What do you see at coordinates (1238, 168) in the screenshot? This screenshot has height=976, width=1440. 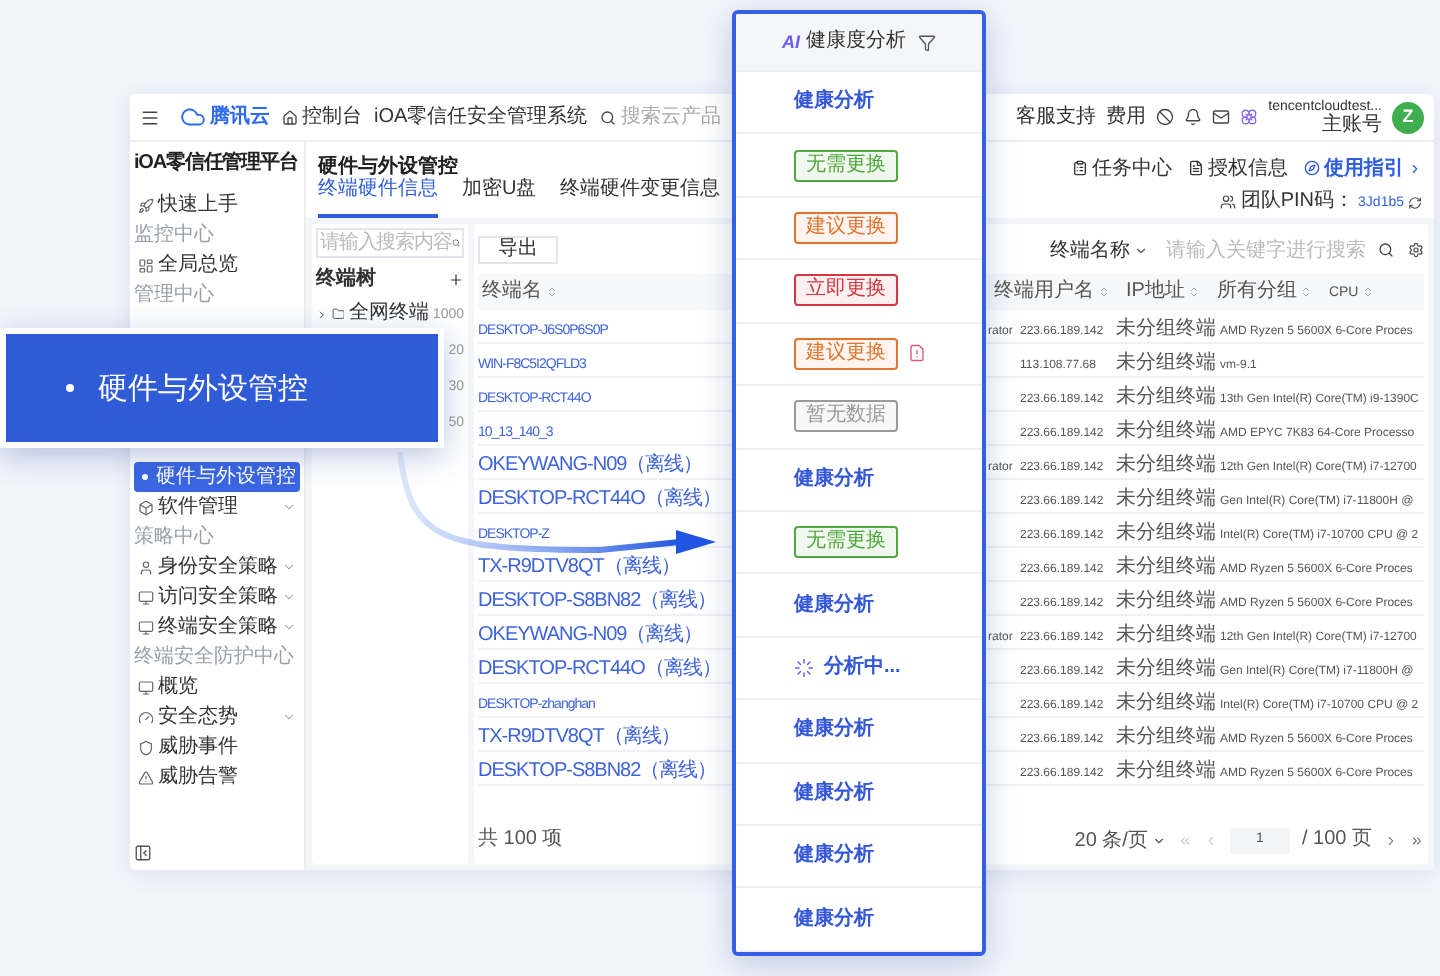 I see `header-action: 授权信息` at bounding box center [1238, 168].